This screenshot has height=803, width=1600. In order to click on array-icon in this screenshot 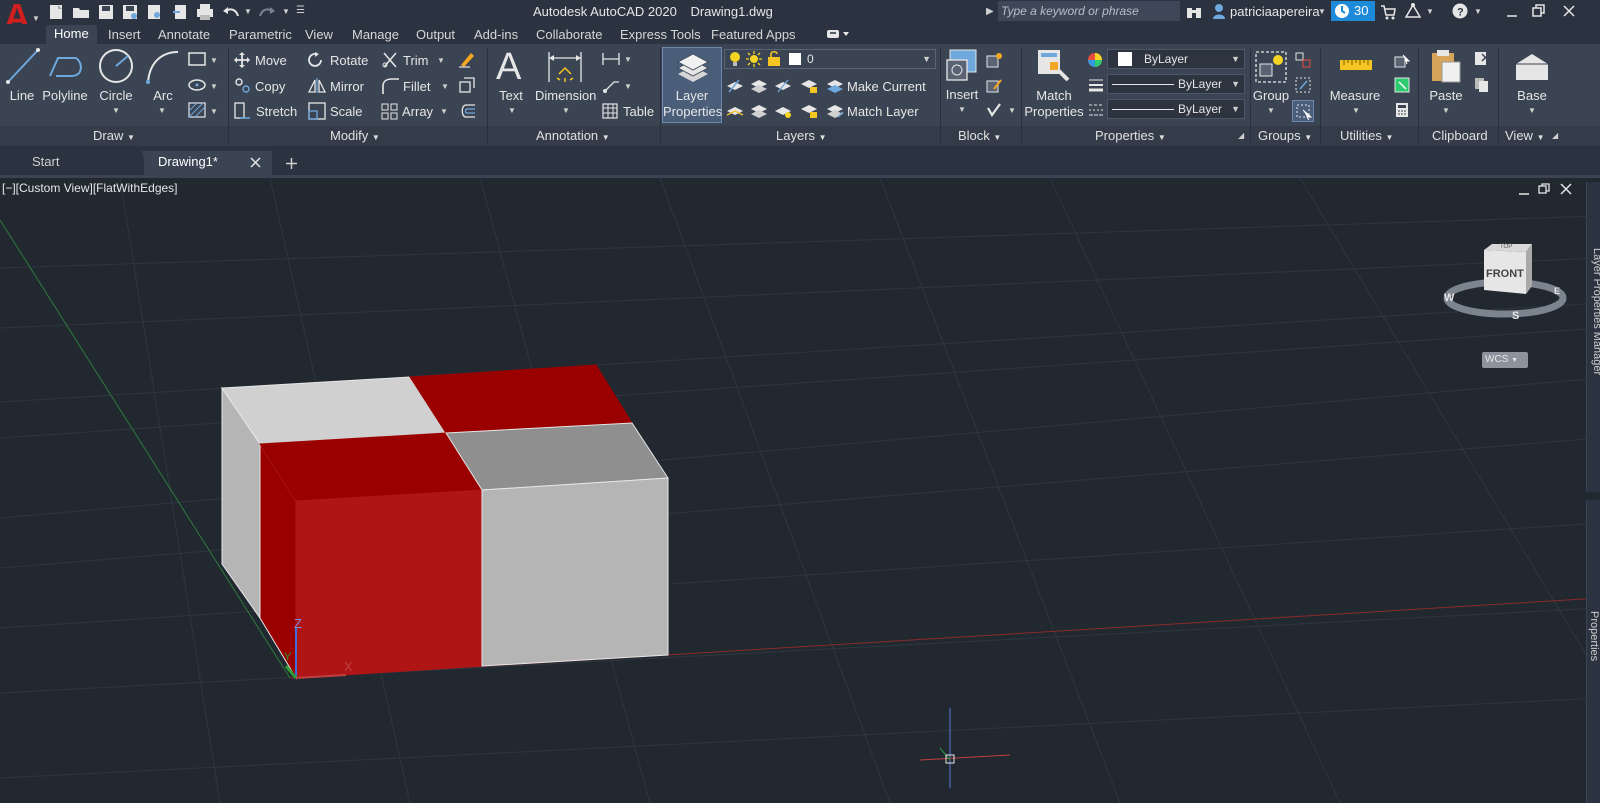, I will do `click(389, 111)`.